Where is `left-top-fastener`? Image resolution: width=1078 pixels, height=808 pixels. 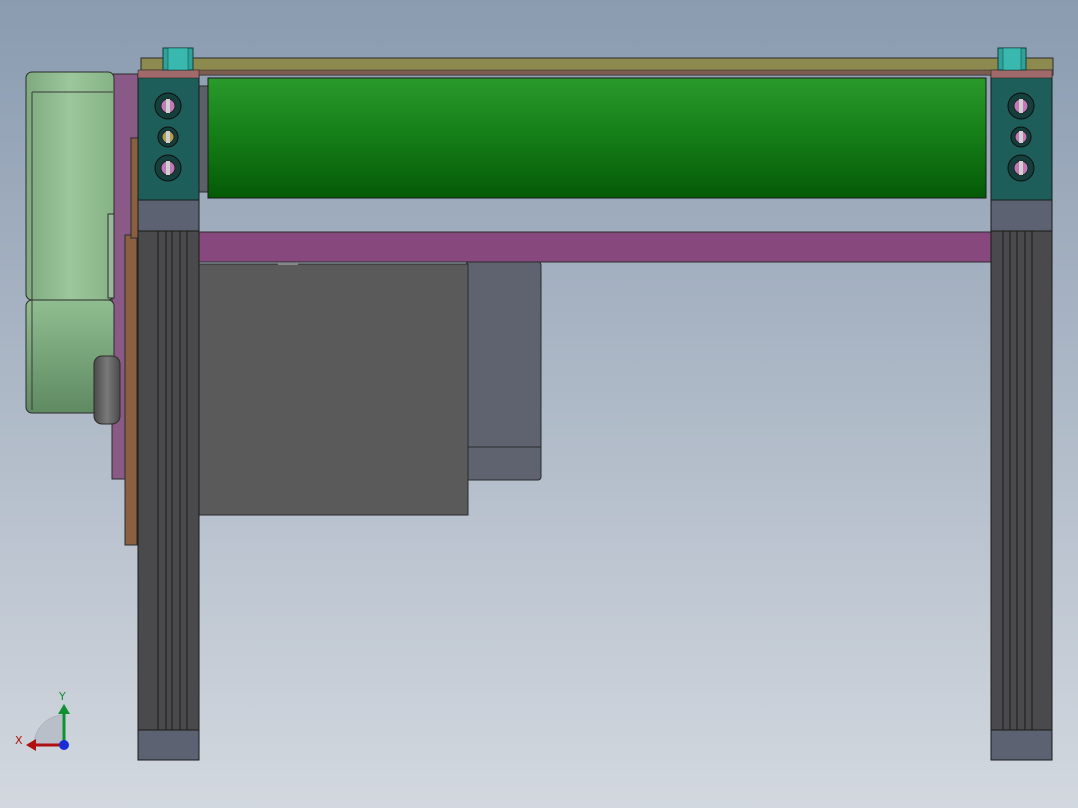
left-top-fastener is located at coordinates (178, 59).